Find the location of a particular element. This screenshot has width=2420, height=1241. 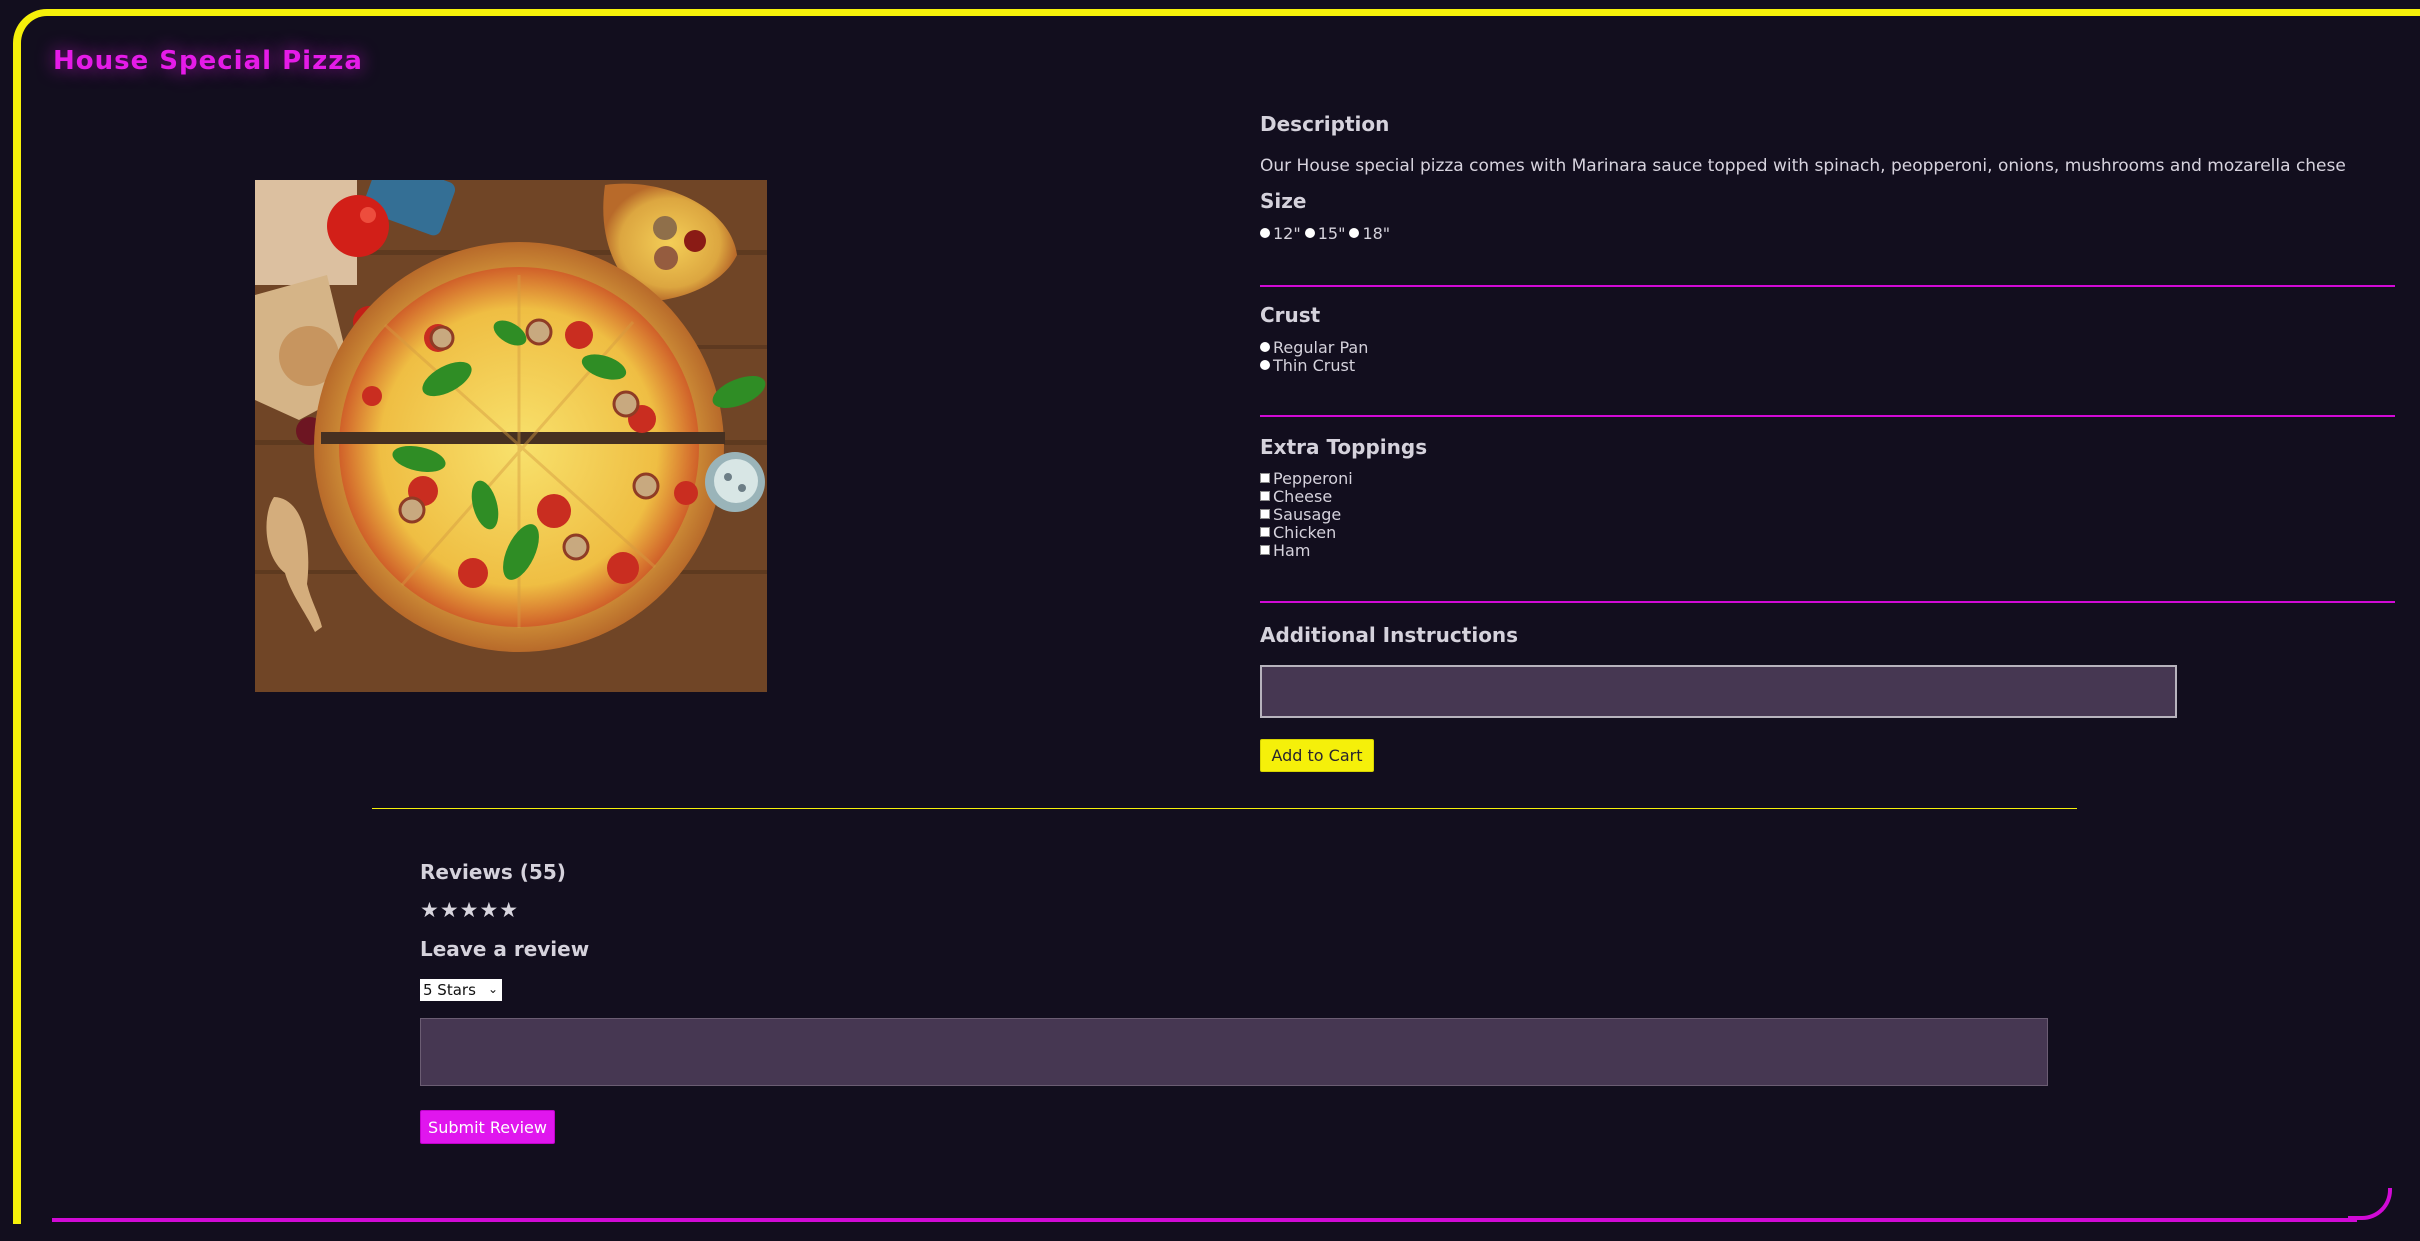

review-rating-select: 5 Stars ⌄ is located at coordinates (461, 990).